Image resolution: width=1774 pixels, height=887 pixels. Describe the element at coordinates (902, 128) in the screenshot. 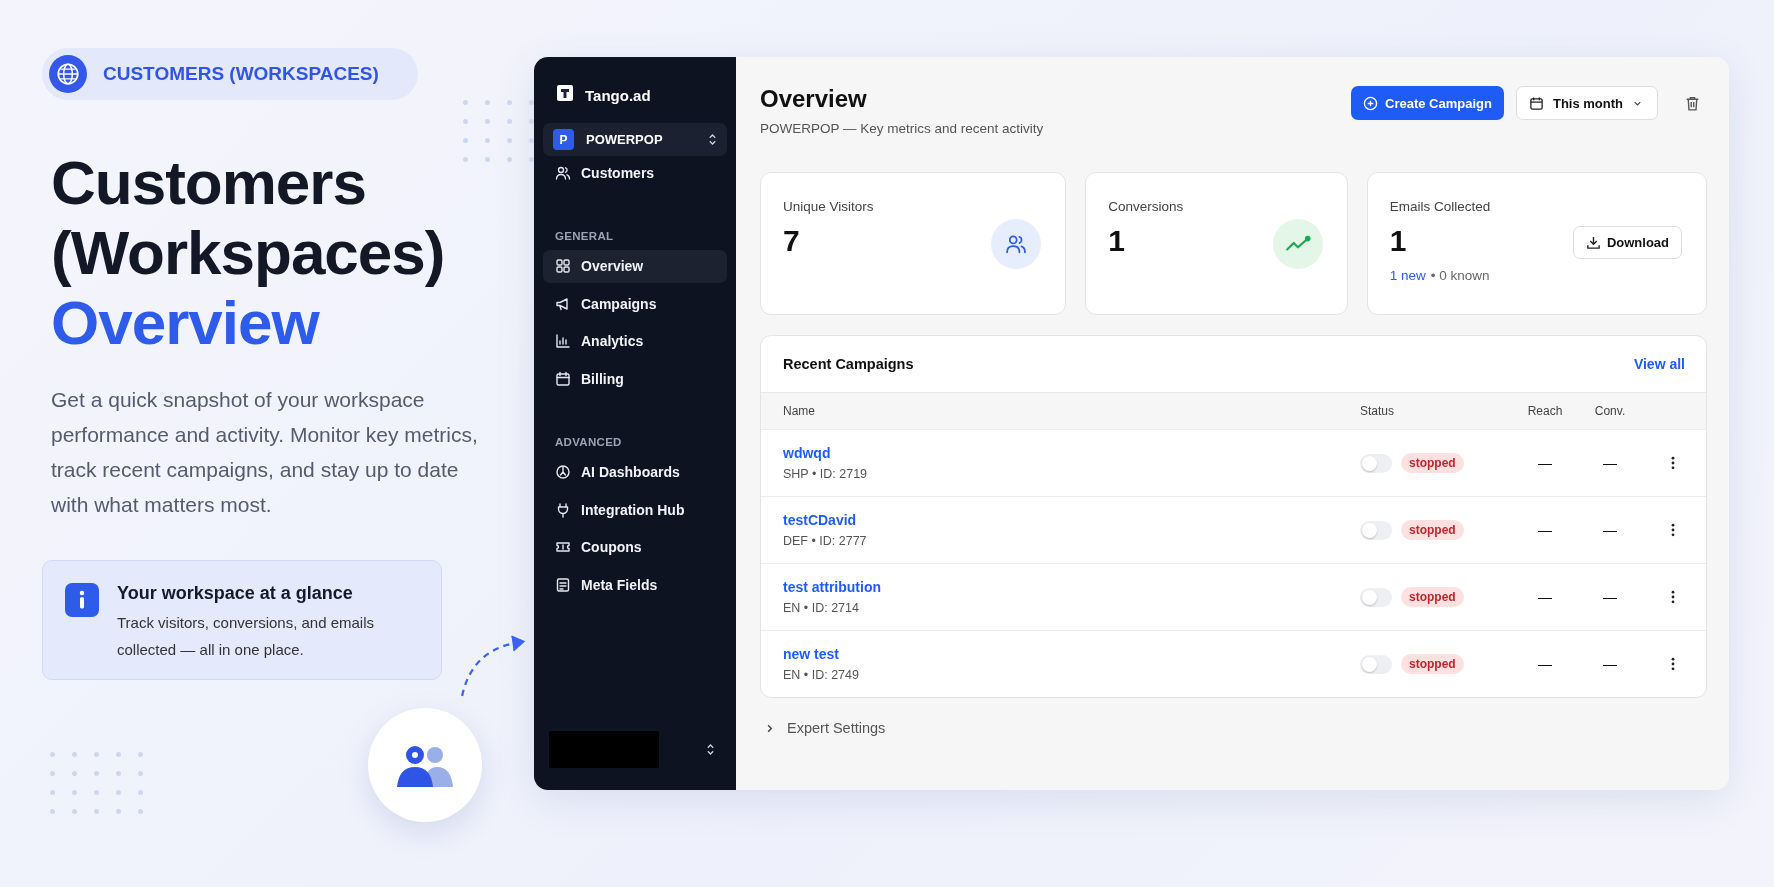

I see `page-subtitle: POWERPOP — Key metrics and recent activity` at that location.